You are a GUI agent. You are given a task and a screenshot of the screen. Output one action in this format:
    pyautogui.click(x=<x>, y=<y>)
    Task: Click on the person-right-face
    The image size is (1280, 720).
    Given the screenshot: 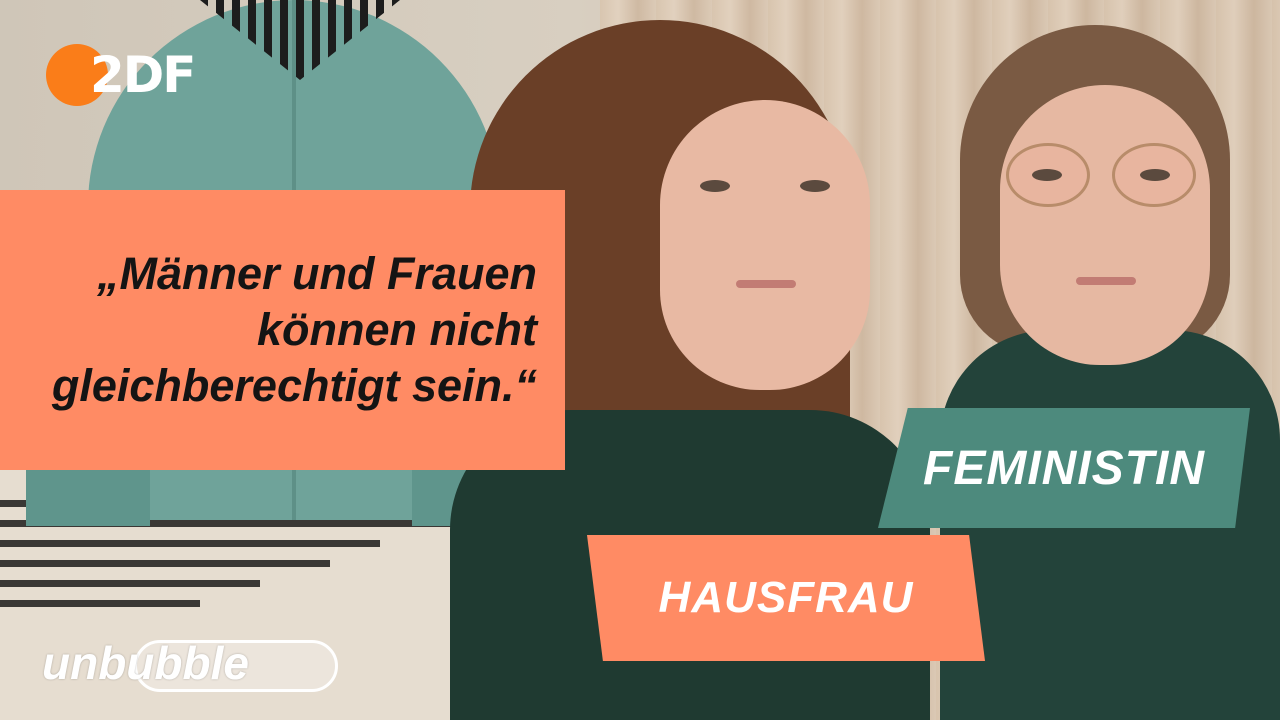 What is the action you would take?
    pyautogui.click(x=1105, y=225)
    